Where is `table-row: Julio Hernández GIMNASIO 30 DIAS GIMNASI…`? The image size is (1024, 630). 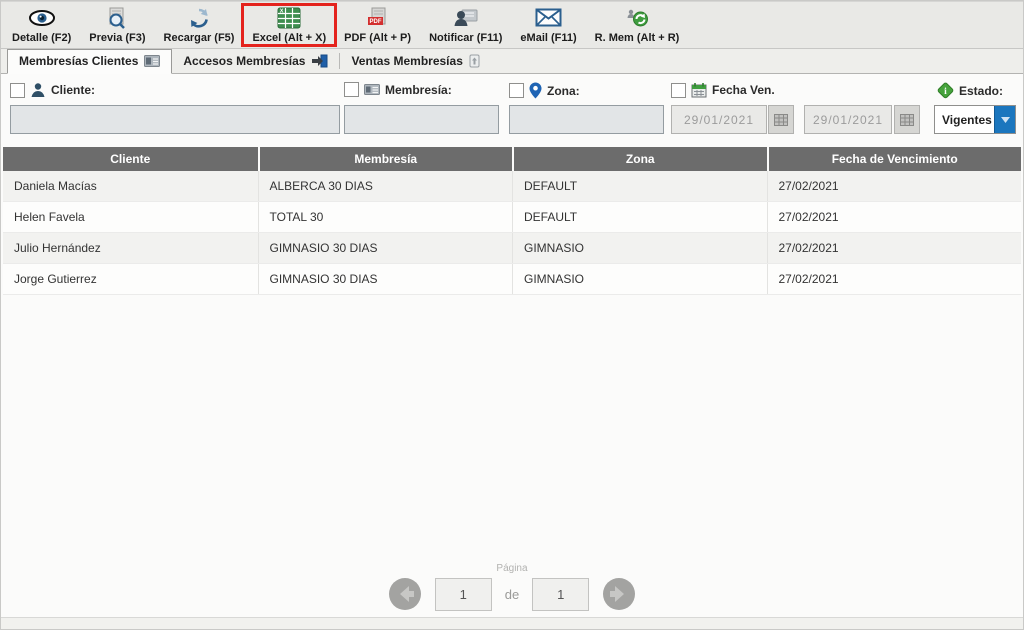 table-row: Julio Hernández GIMNASIO 30 DIAS GIMNASI… is located at coordinates (512, 248).